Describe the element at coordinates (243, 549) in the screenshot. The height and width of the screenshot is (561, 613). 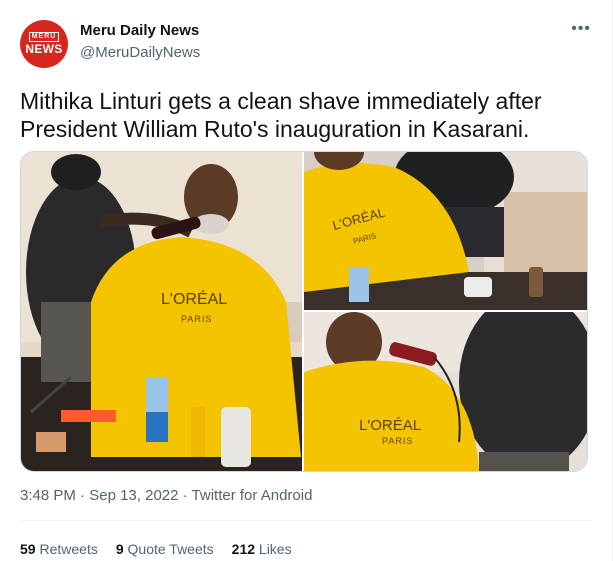
I see `likes-count: 212` at that location.